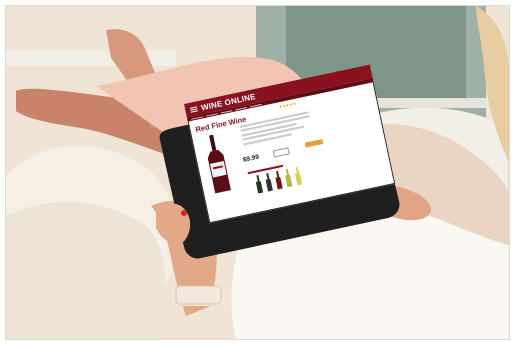 This screenshot has width=515, height=345. I want to click on wine-bottle-image, so click(219, 164).